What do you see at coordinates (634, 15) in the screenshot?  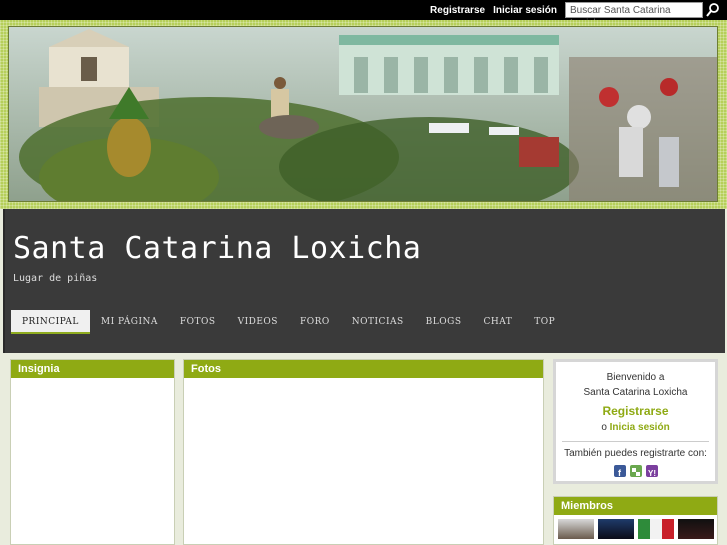 I see `search-input: Buscar Santa Catarina Loxicha` at bounding box center [634, 15].